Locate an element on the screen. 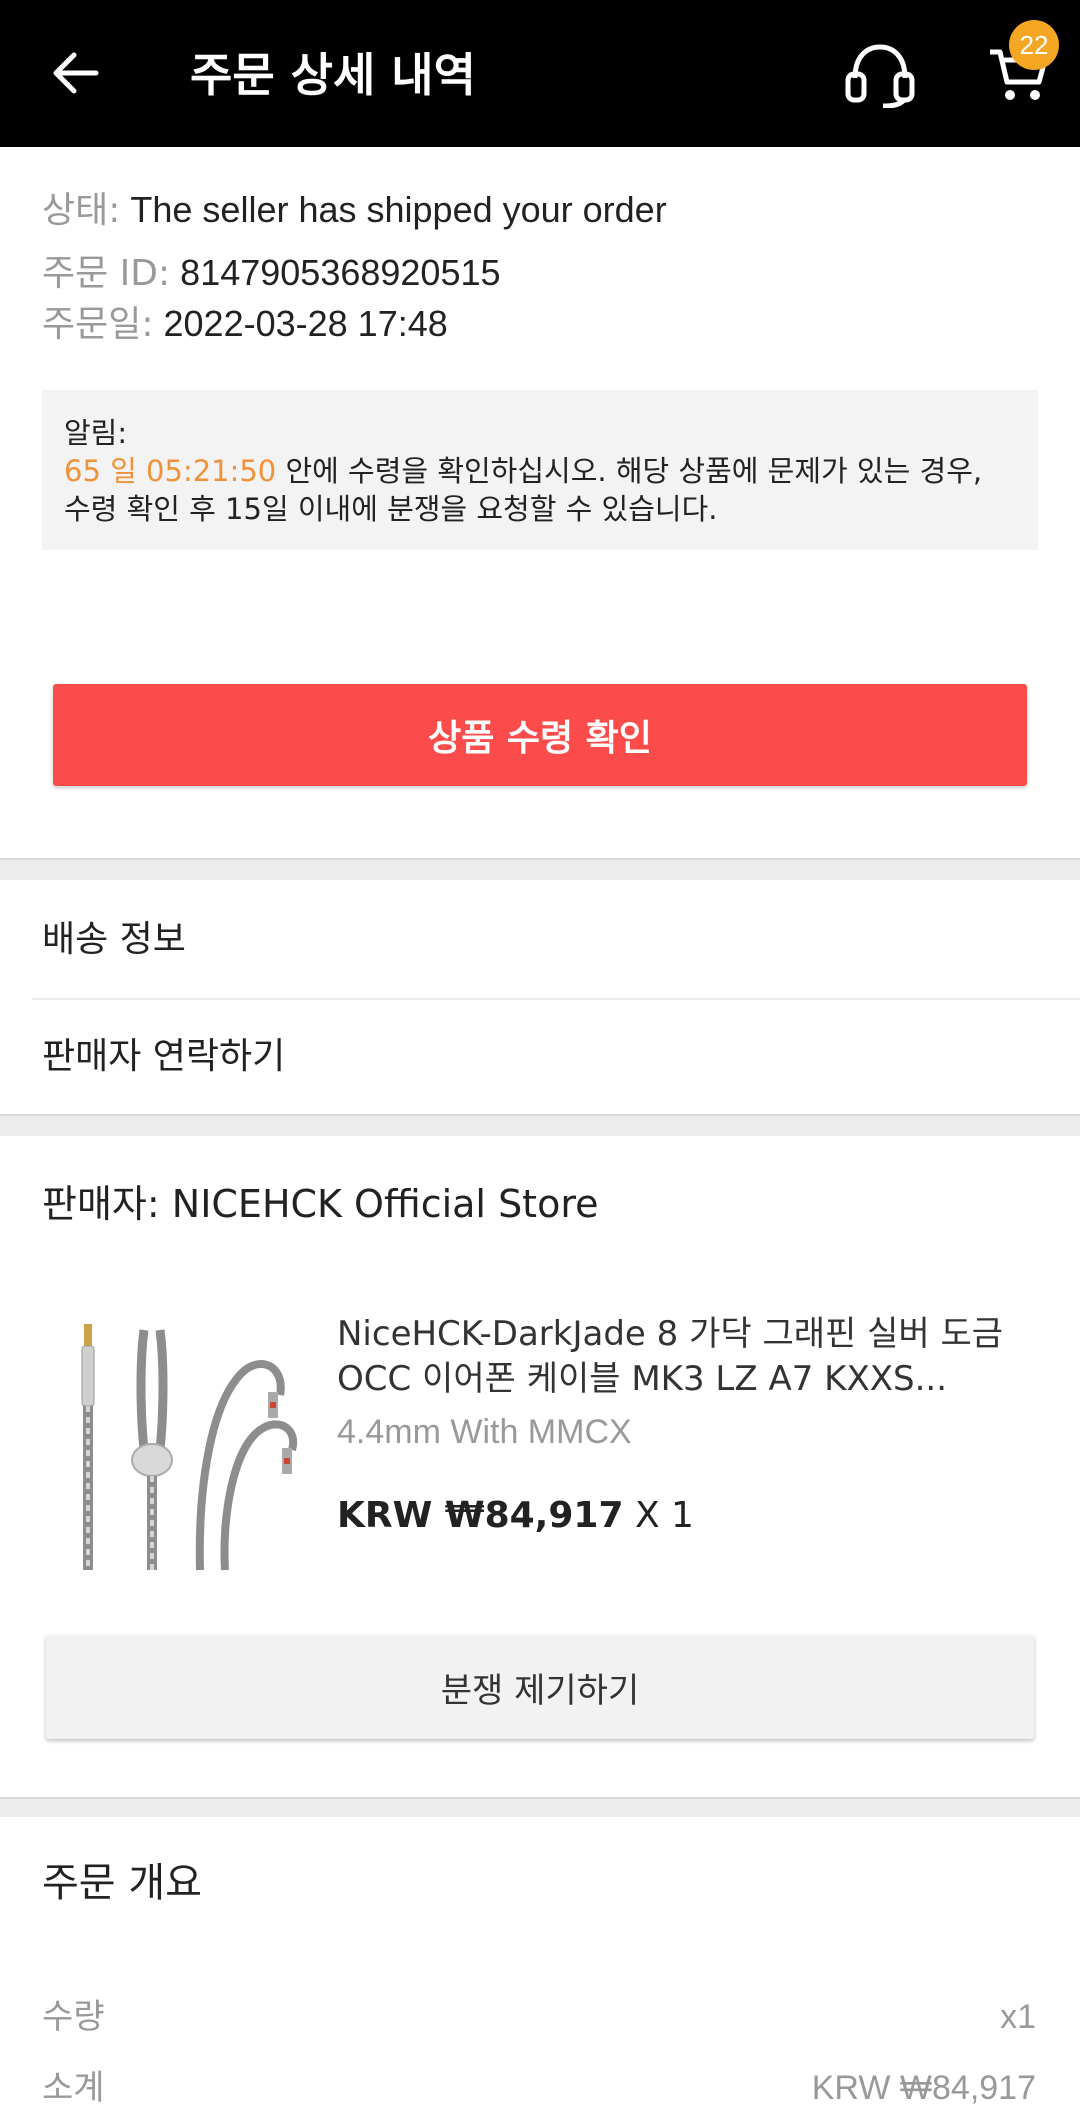  product-quantity: X 1 is located at coordinates (658, 1515).